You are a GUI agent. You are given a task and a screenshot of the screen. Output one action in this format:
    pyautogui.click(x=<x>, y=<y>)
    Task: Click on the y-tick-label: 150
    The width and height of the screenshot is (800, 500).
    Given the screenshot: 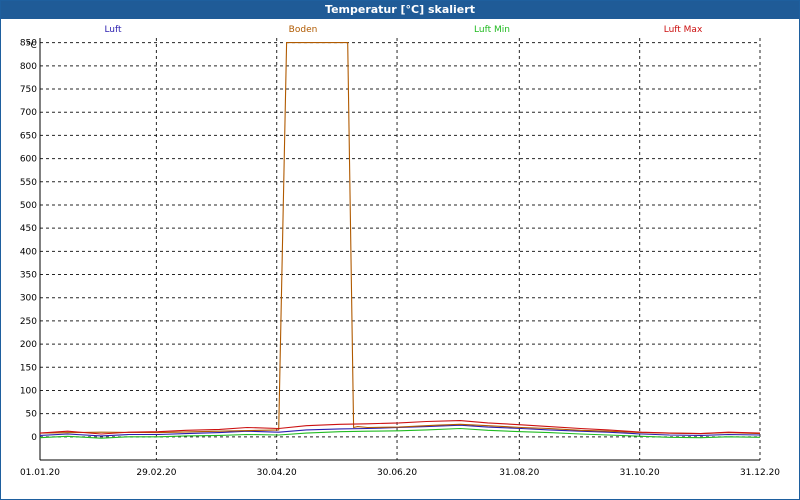 What is the action you would take?
    pyautogui.click(x=28, y=368)
    